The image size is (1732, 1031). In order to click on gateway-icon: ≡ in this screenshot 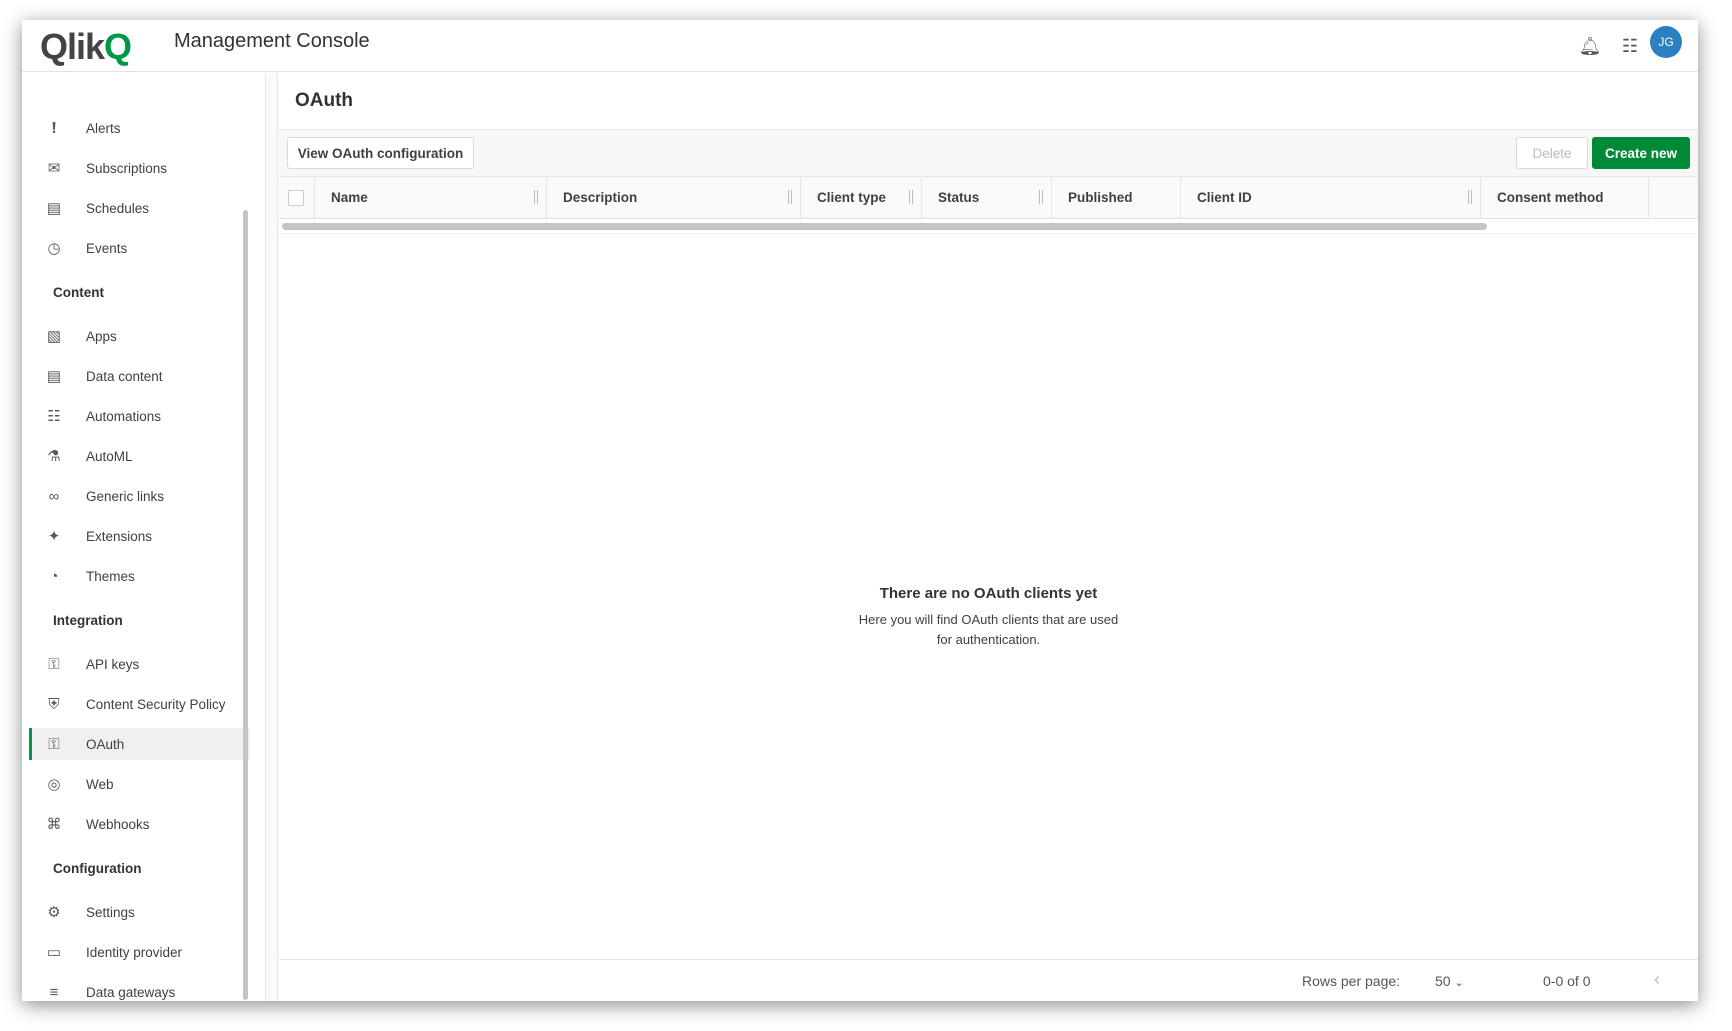, I will do `click(54, 992)`.